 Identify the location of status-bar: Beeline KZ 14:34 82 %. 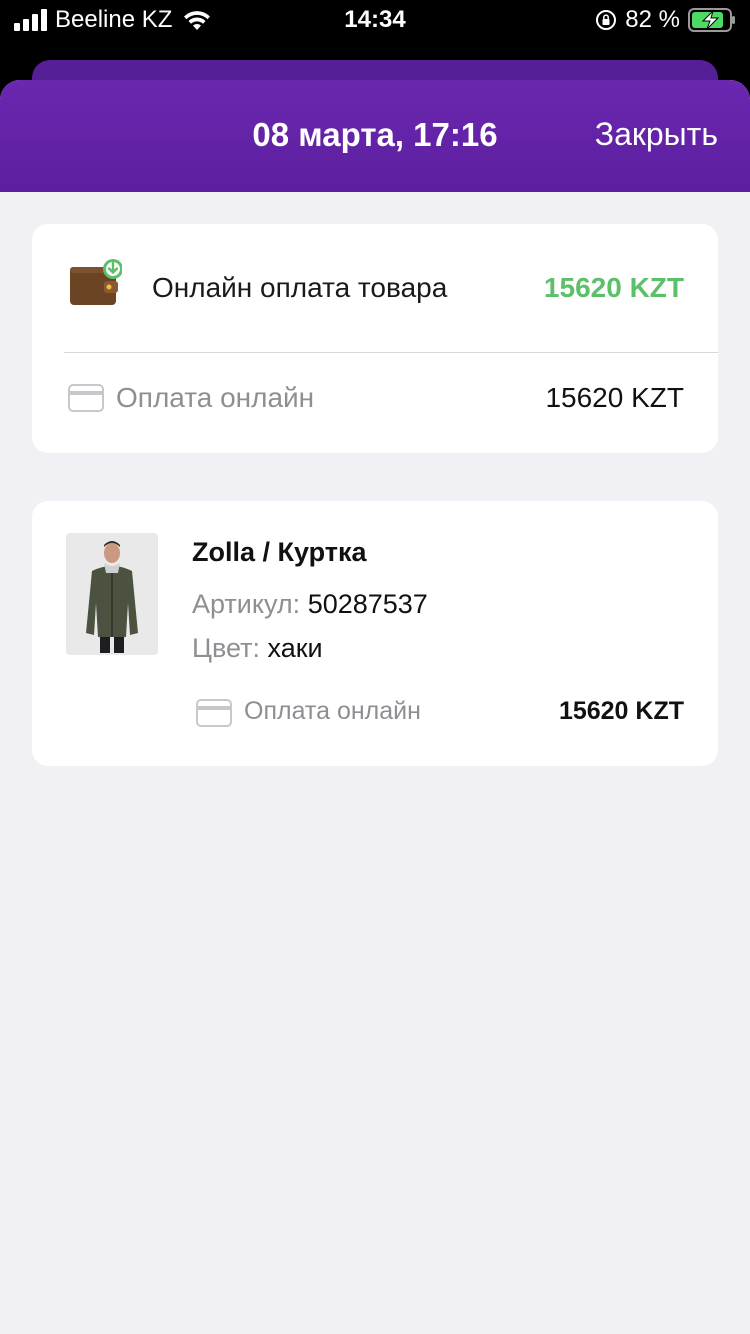
(375, 20).